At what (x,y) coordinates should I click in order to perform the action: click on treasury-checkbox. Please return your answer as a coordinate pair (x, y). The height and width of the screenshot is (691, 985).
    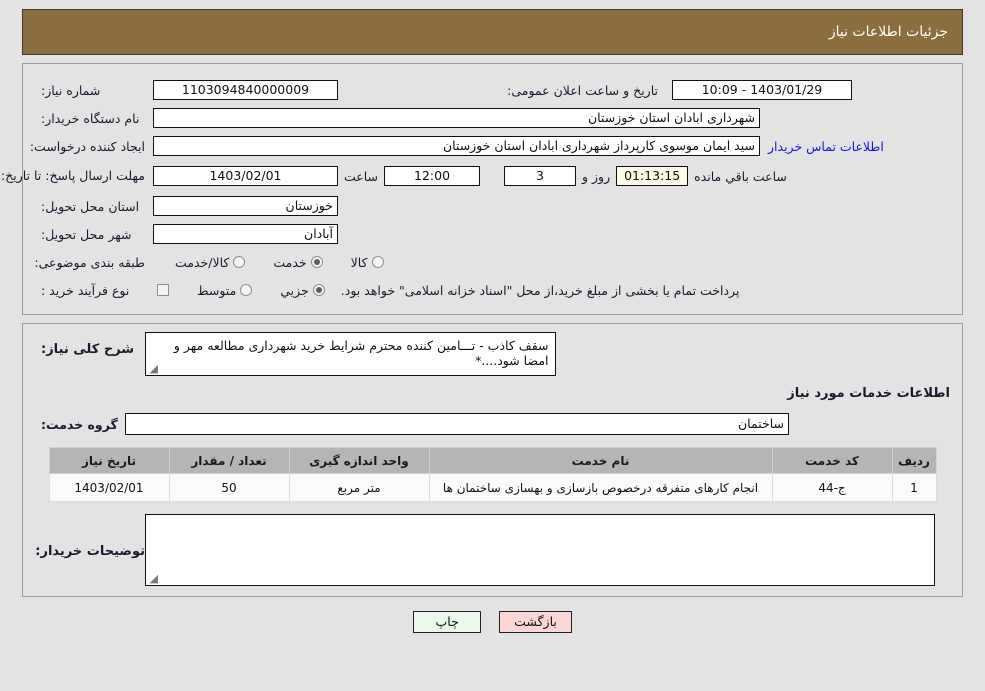
    Looking at the image, I should click on (163, 290).